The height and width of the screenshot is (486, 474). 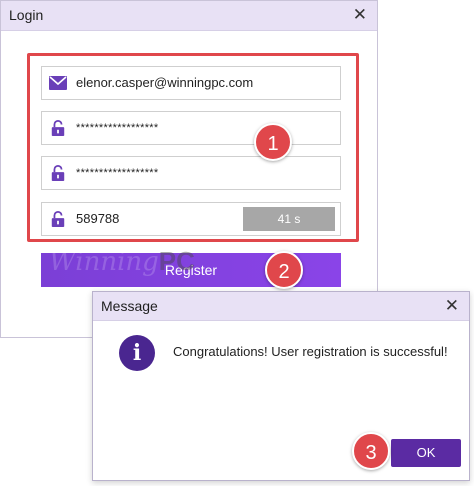 I want to click on message-titlebar: Message ✕, so click(x=281, y=306).